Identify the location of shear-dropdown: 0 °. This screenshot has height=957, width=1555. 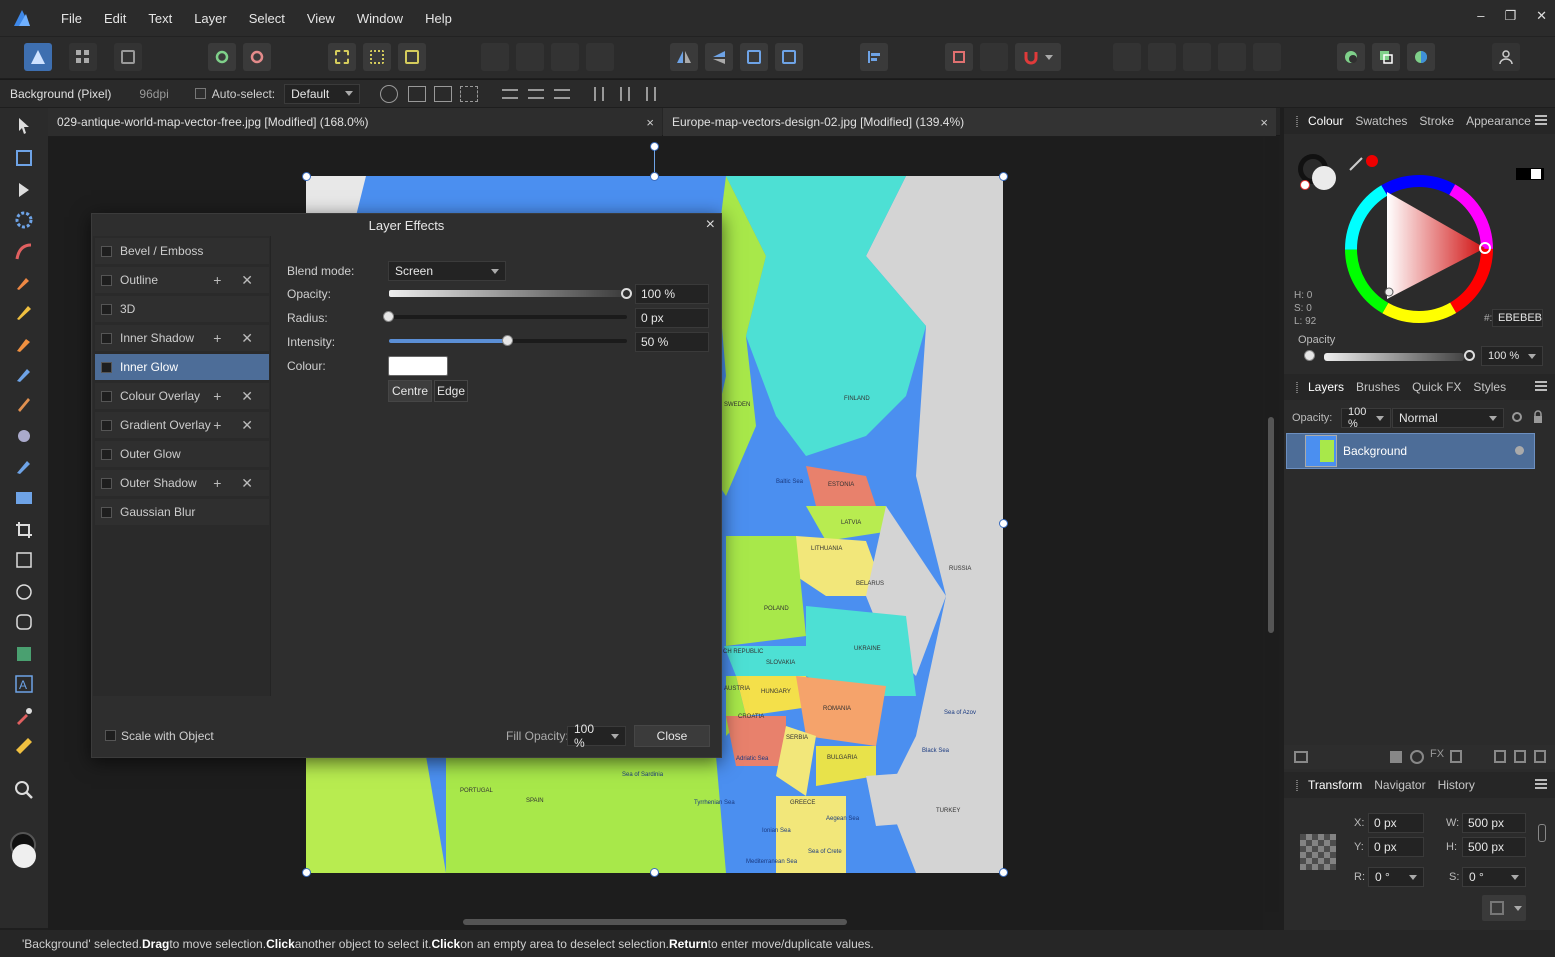
(1494, 877).